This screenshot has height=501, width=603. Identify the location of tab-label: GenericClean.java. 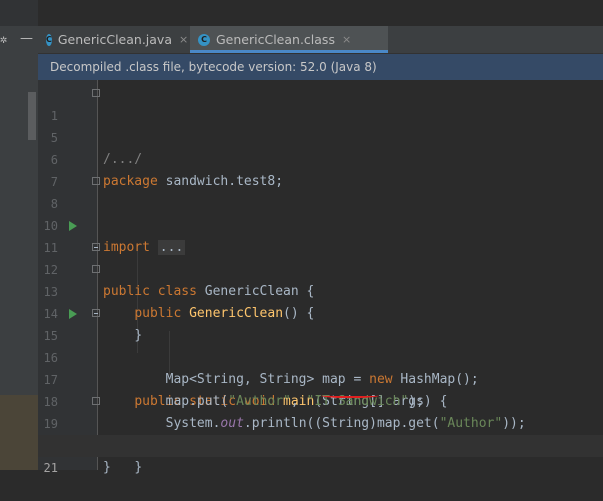
(114, 39).